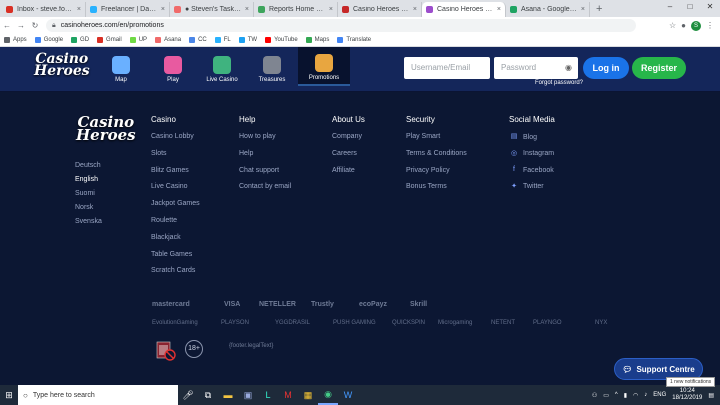  What do you see at coordinates (166, 237) in the screenshot?
I see `footer-link: Blackjack` at bounding box center [166, 237].